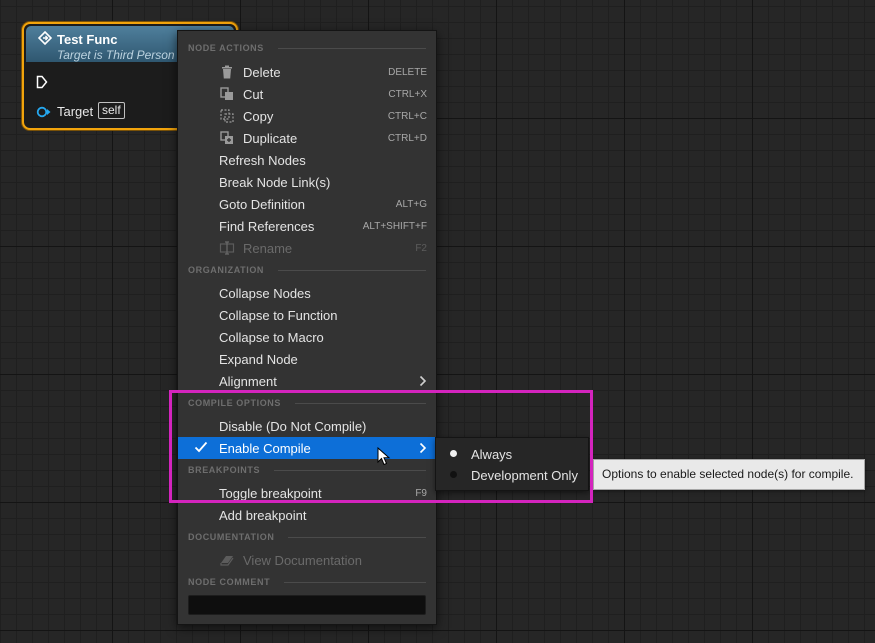  I want to click on section-label: DOCUMENTATION, so click(231, 537).